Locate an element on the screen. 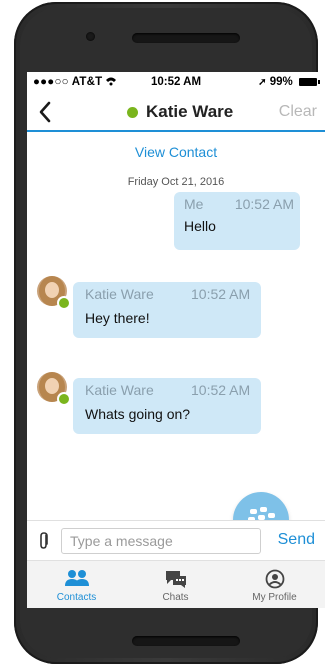  clear-button: Clear is located at coordinates (298, 112).